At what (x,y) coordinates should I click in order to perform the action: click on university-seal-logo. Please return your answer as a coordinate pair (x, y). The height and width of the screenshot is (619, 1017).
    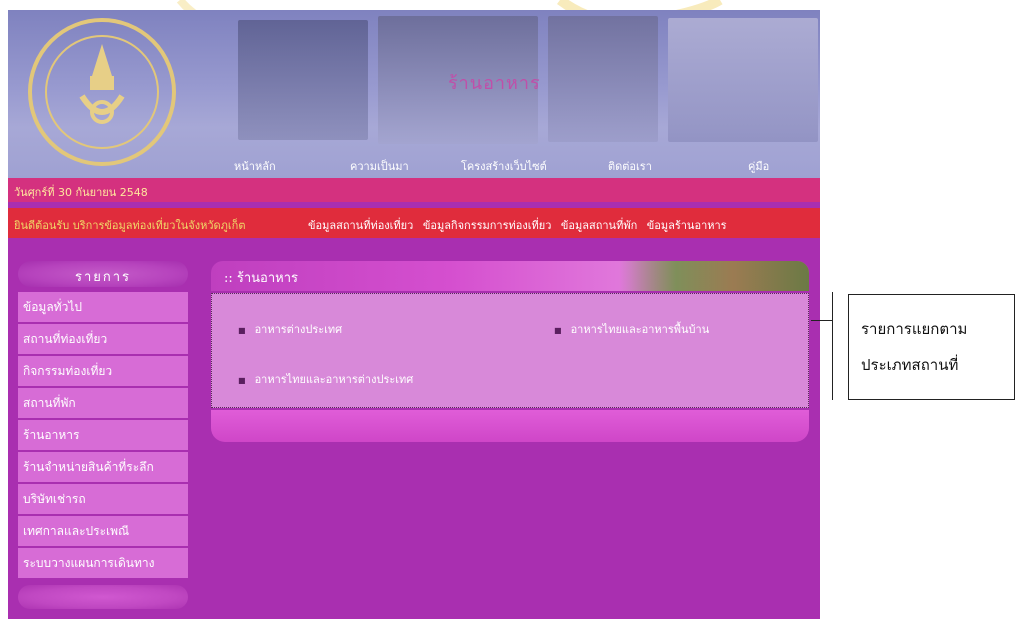
    Looking at the image, I should click on (102, 92).